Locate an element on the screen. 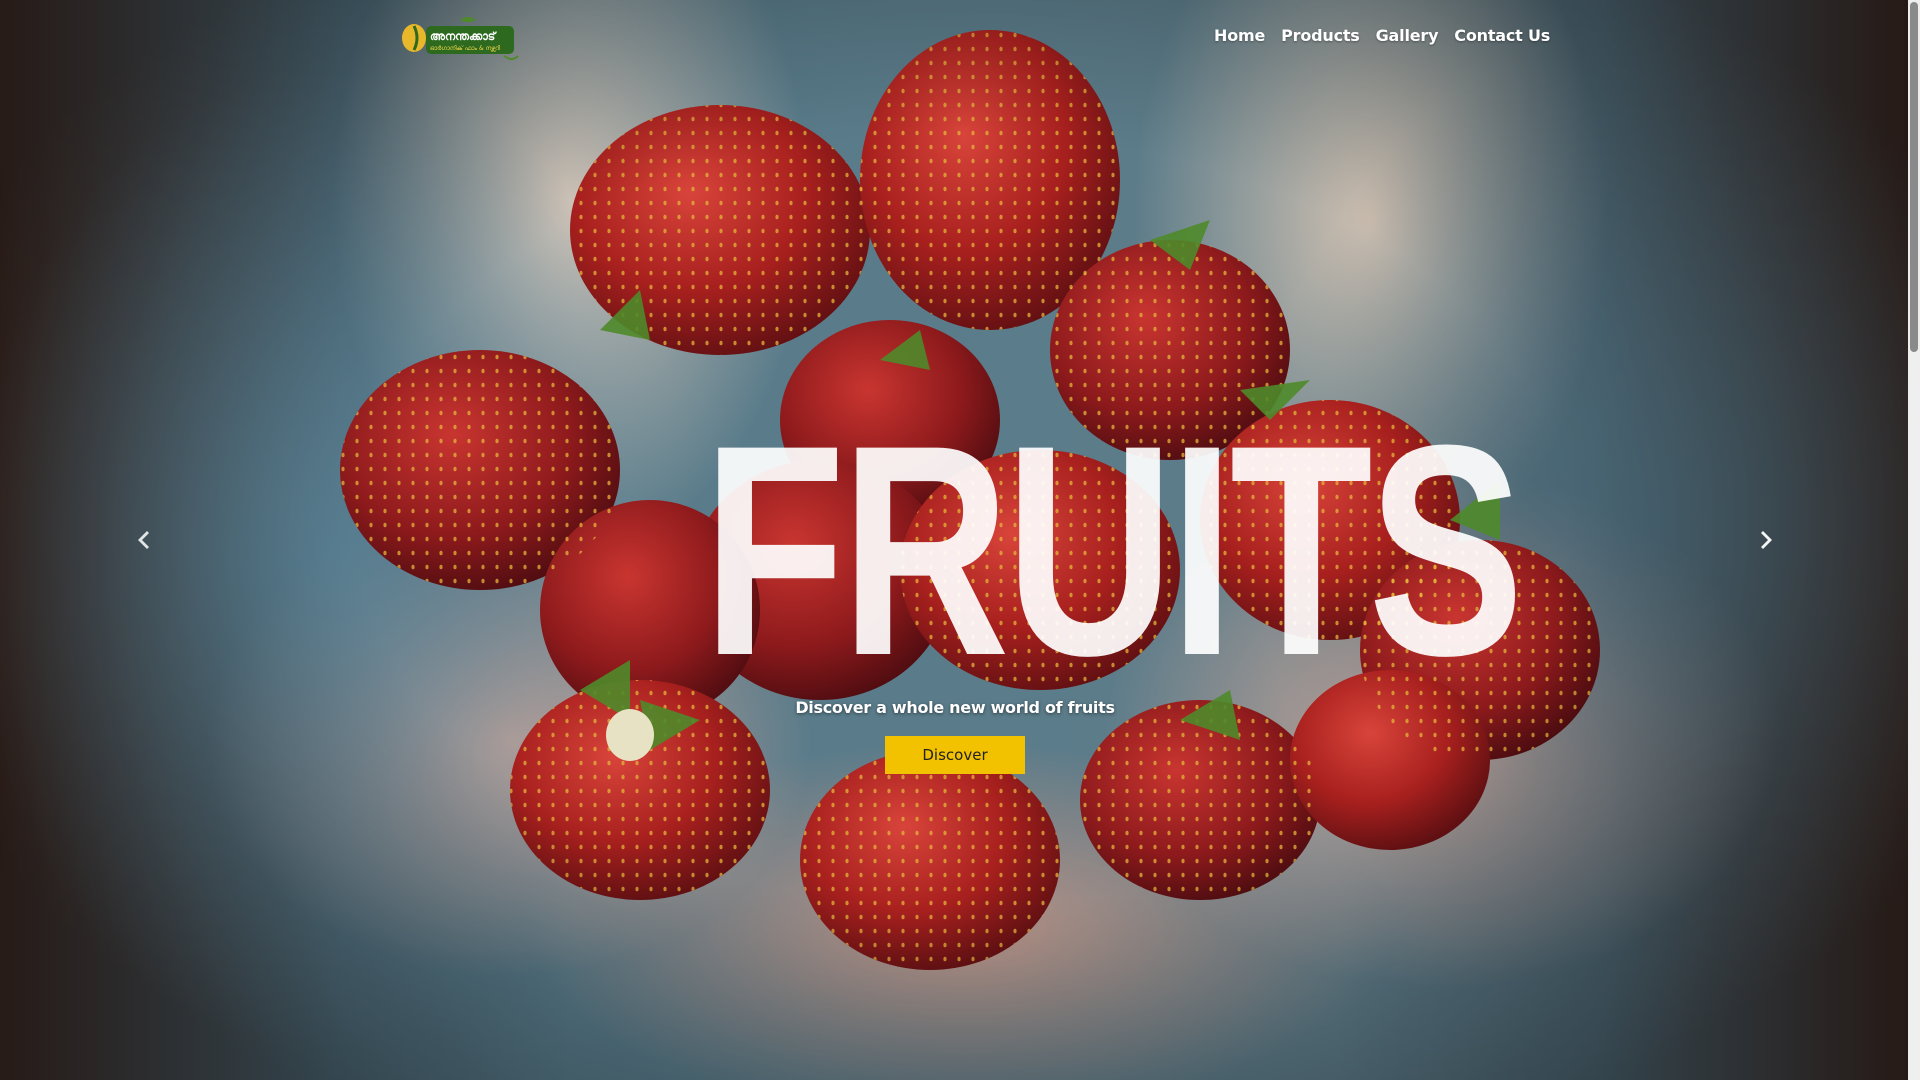 The width and height of the screenshot is (1920, 1080). main-nav: Home Products Gallery Contact Us is located at coordinates (1382, 35).